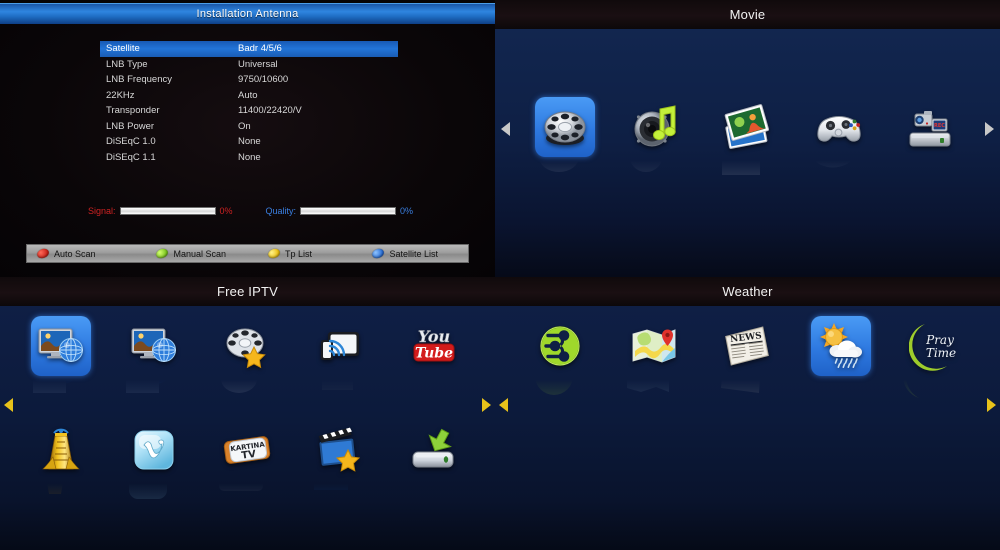 This screenshot has height=550, width=1000. I want to click on iptv-item-internet-tv-alt, so click(154, 353).